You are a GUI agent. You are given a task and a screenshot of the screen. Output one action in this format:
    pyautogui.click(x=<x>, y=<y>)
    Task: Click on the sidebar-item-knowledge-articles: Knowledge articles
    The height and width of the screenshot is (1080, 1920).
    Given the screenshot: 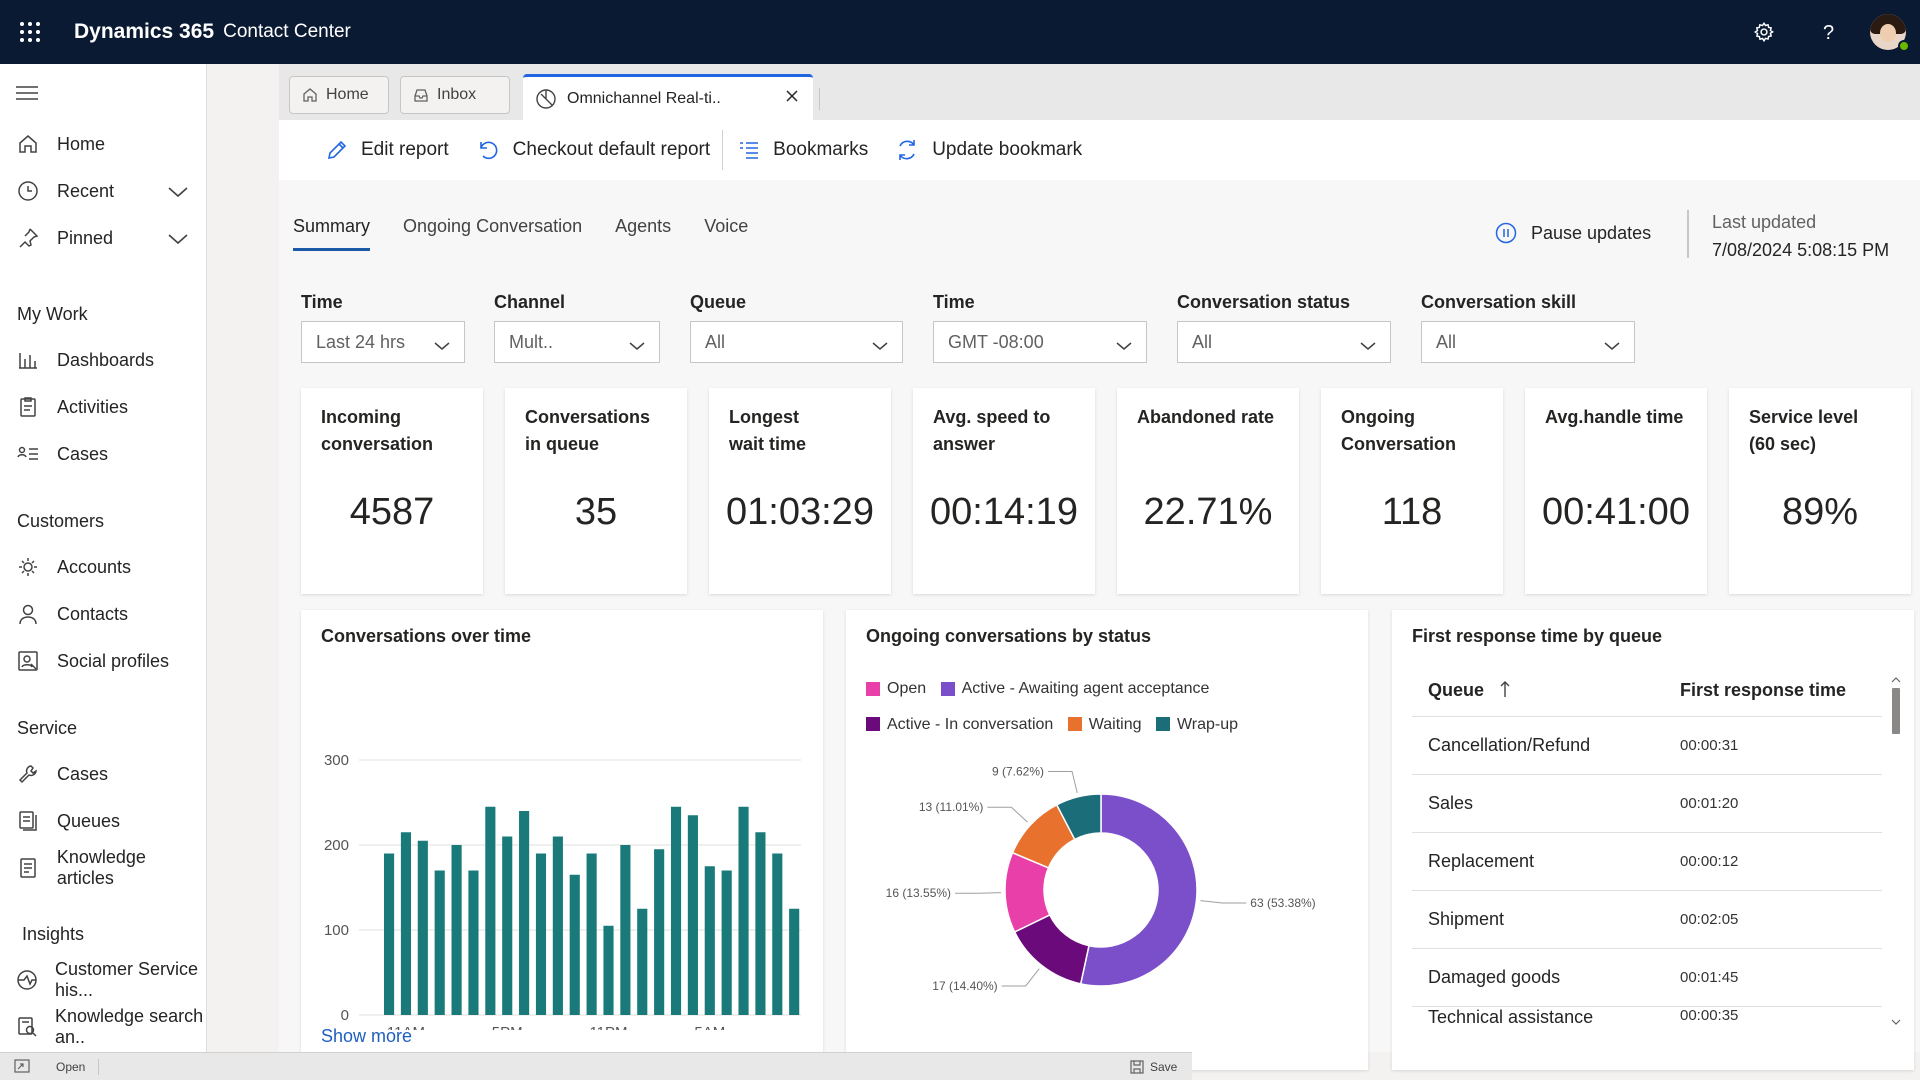 What is the action you would take?
    pyautogui.click(x=103, y=867)
    